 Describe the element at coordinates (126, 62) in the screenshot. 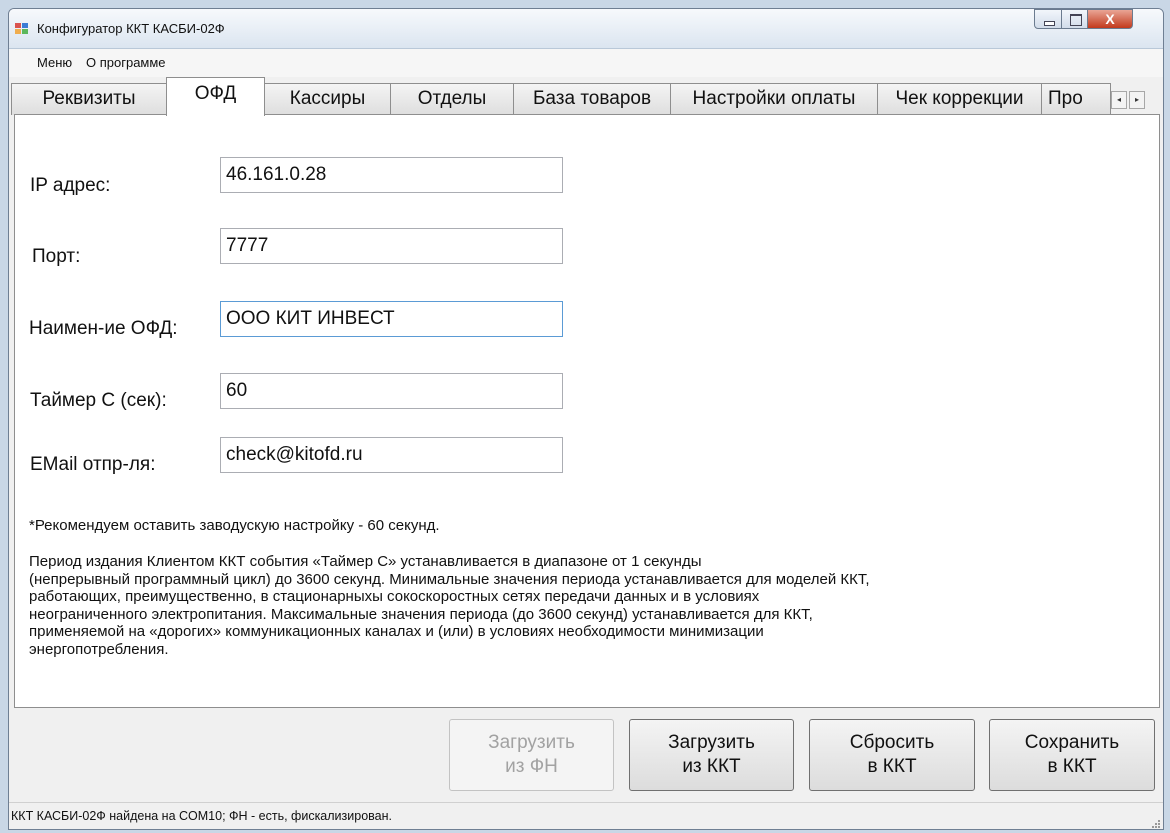

I see `menu-item-about: О программе` at that location.